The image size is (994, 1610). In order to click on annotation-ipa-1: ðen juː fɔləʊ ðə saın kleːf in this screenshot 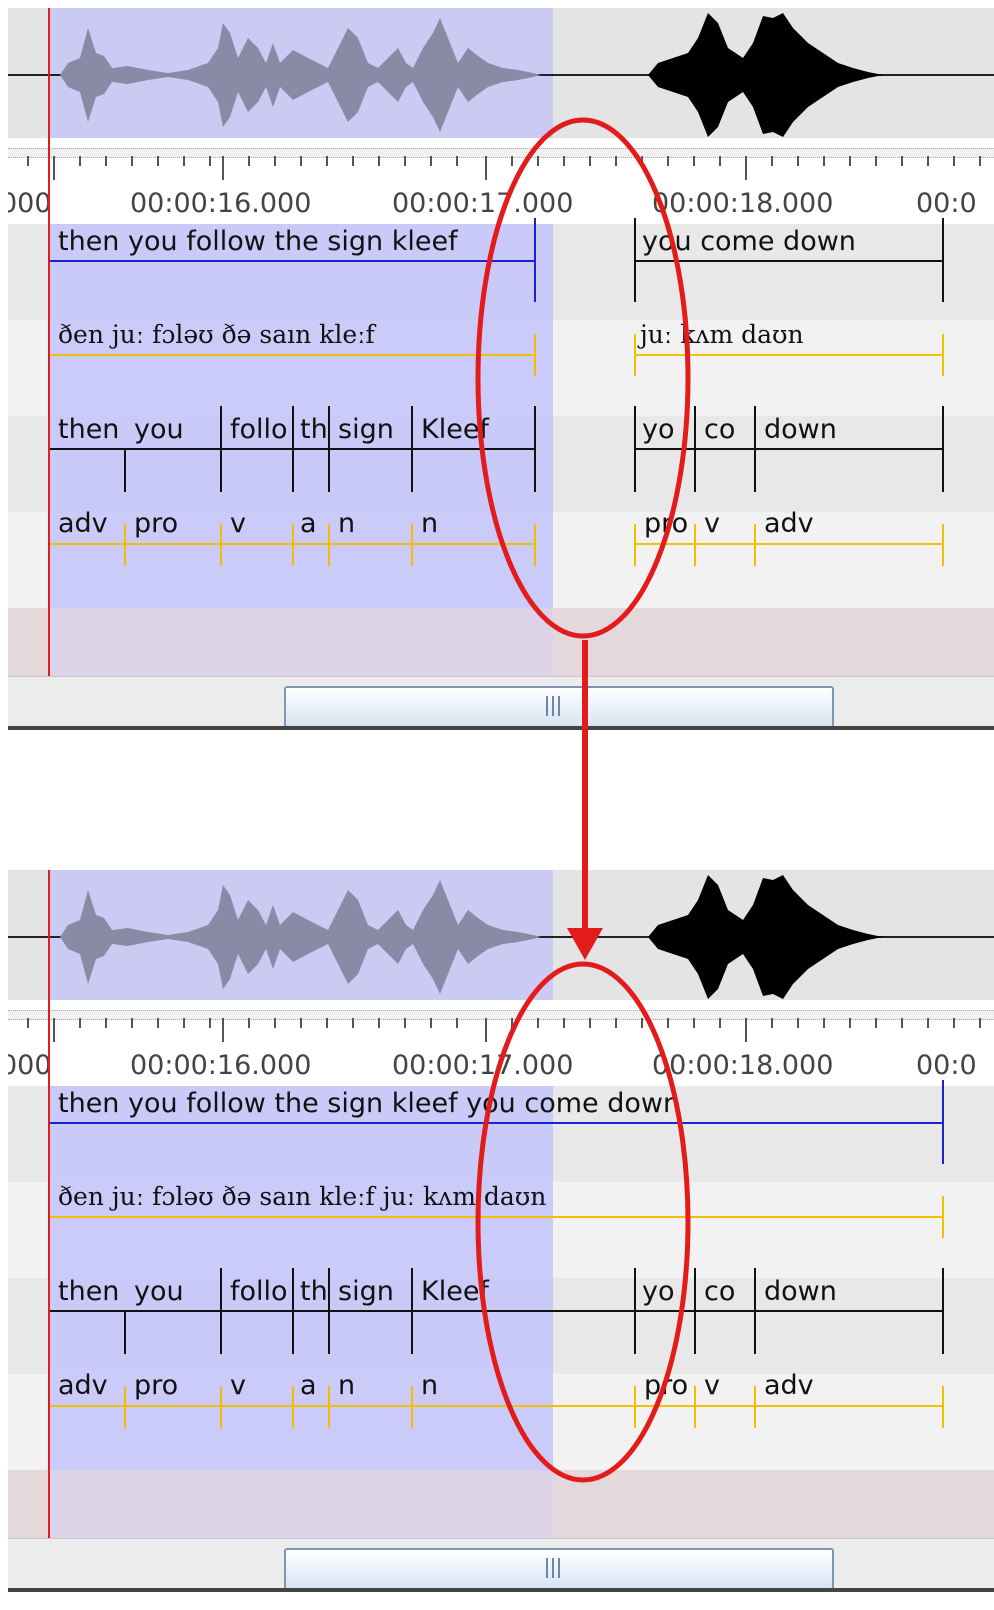, I will do `click(216, 334)`.